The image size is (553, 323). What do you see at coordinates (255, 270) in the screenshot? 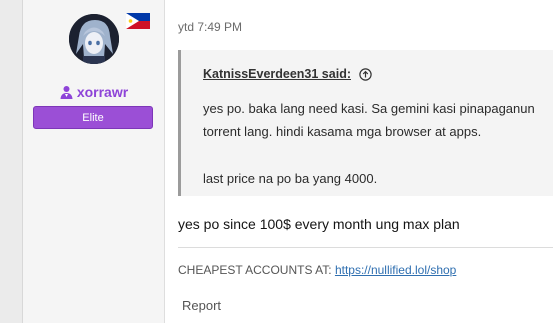
I see `signature-prefix: CHEAPEST ACCOUNTS AT:` at bounding box center [255, 270].